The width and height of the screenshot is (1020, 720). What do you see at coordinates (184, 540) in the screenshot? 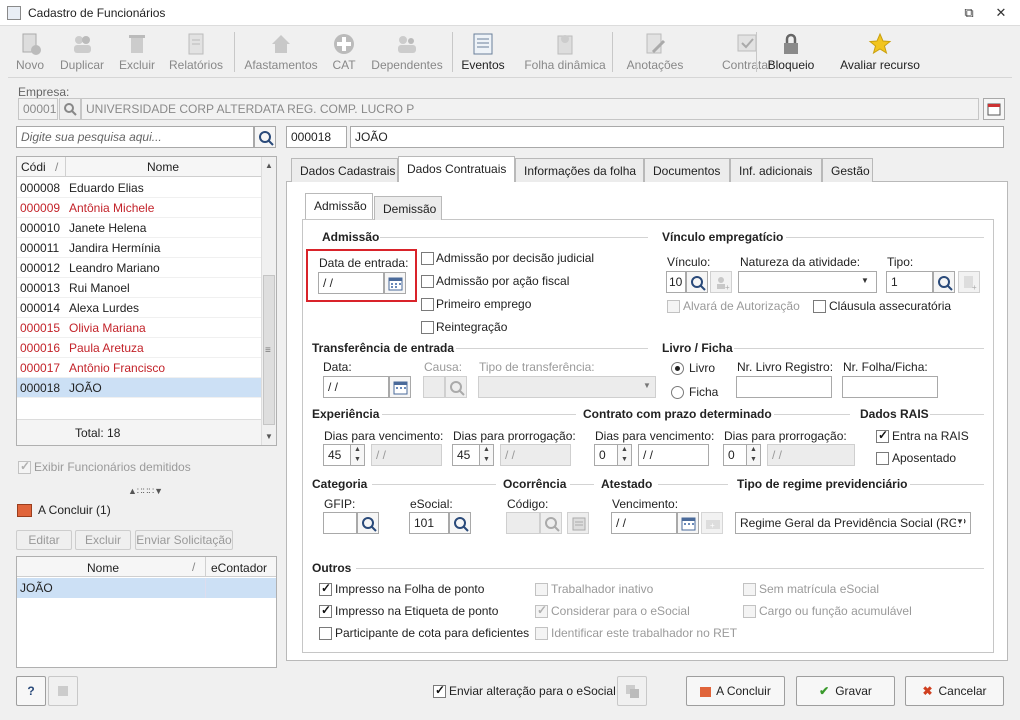
I see `pending-send-button: Enviar Solicitação` at bounding box center [184, 540].